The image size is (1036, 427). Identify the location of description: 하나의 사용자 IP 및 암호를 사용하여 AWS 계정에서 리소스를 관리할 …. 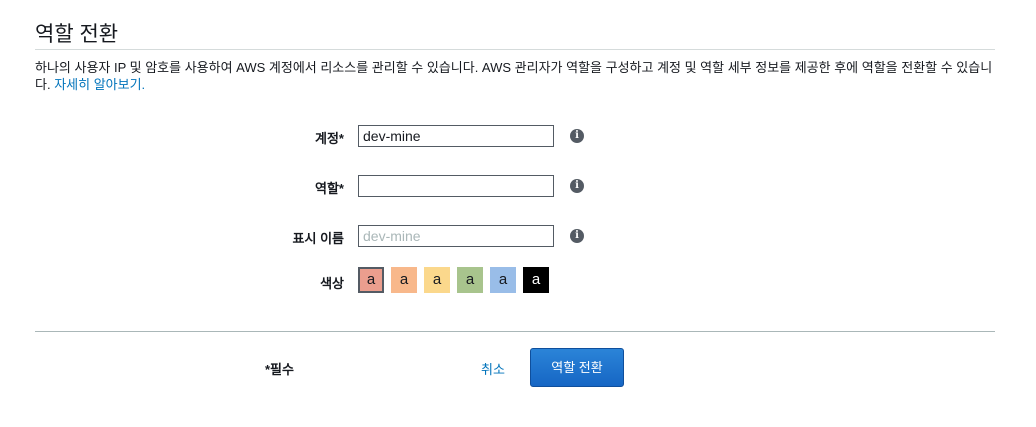
(516, 76).